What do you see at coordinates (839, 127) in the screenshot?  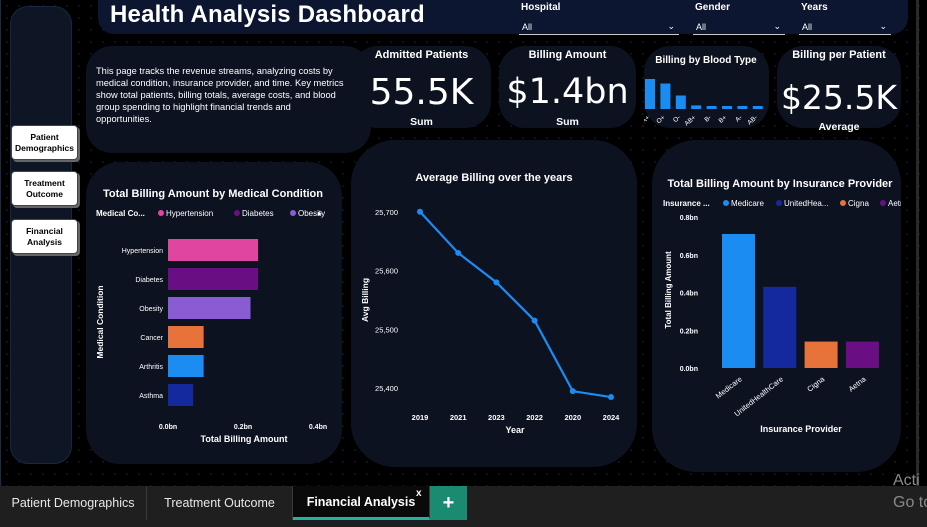 I see `kpi-sub: Average` at bounding box center [839, 127].